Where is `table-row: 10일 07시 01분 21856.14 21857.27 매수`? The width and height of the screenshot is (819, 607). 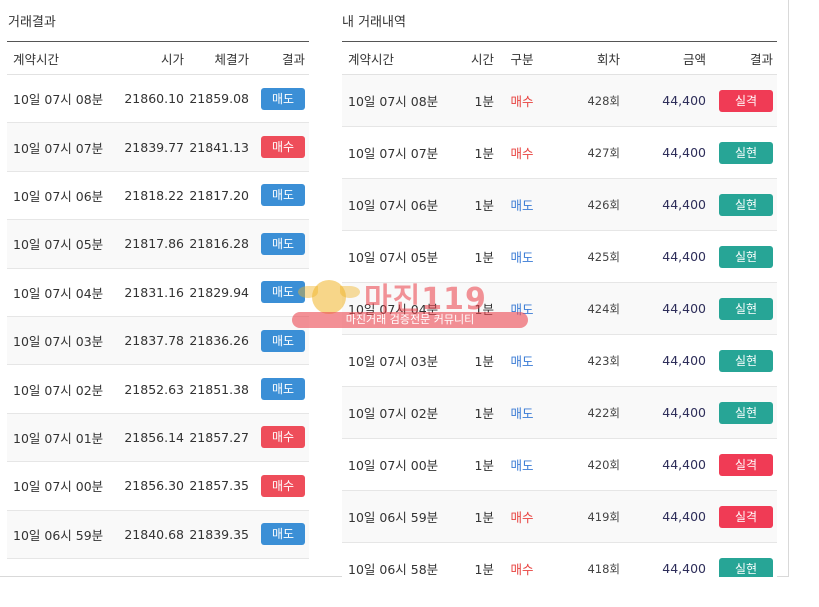
table-row: 10일 07시 01분 21856.14 21857.27 매수 is located at coordinates (158, 438).